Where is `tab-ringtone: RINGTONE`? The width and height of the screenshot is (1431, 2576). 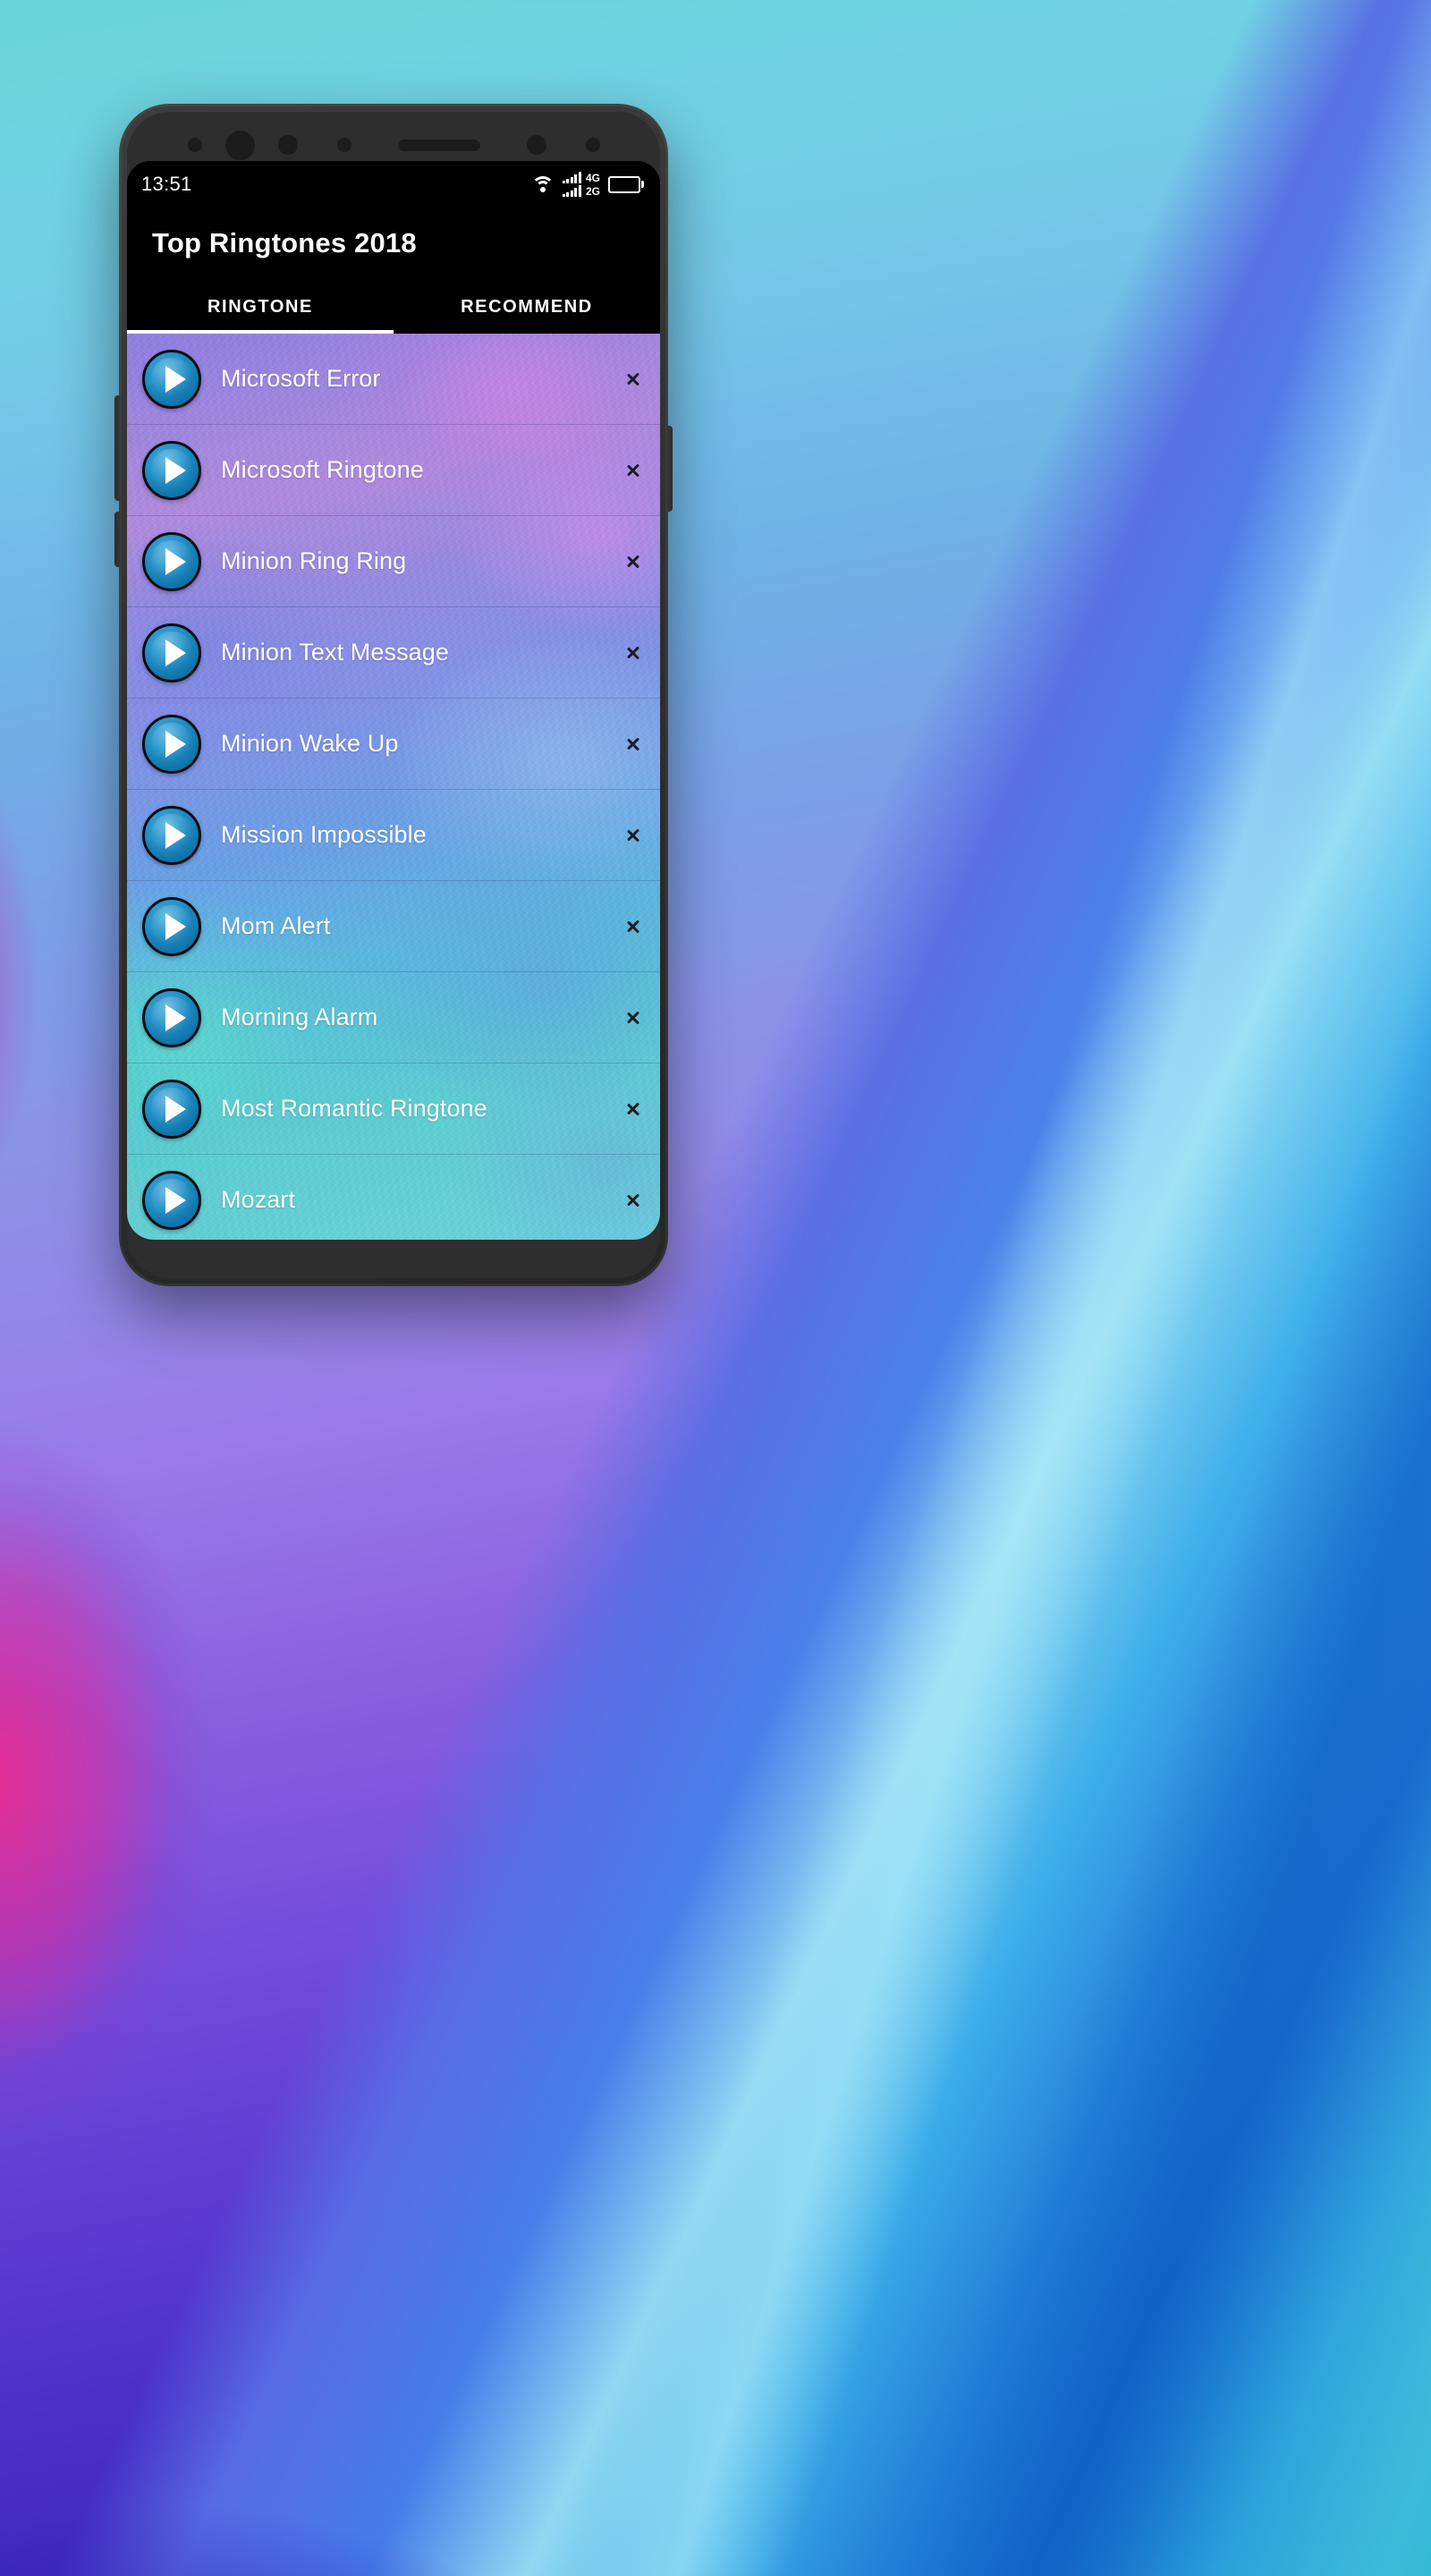 tab-ringtone: RINGTONE is located at coordinates (260, 308).